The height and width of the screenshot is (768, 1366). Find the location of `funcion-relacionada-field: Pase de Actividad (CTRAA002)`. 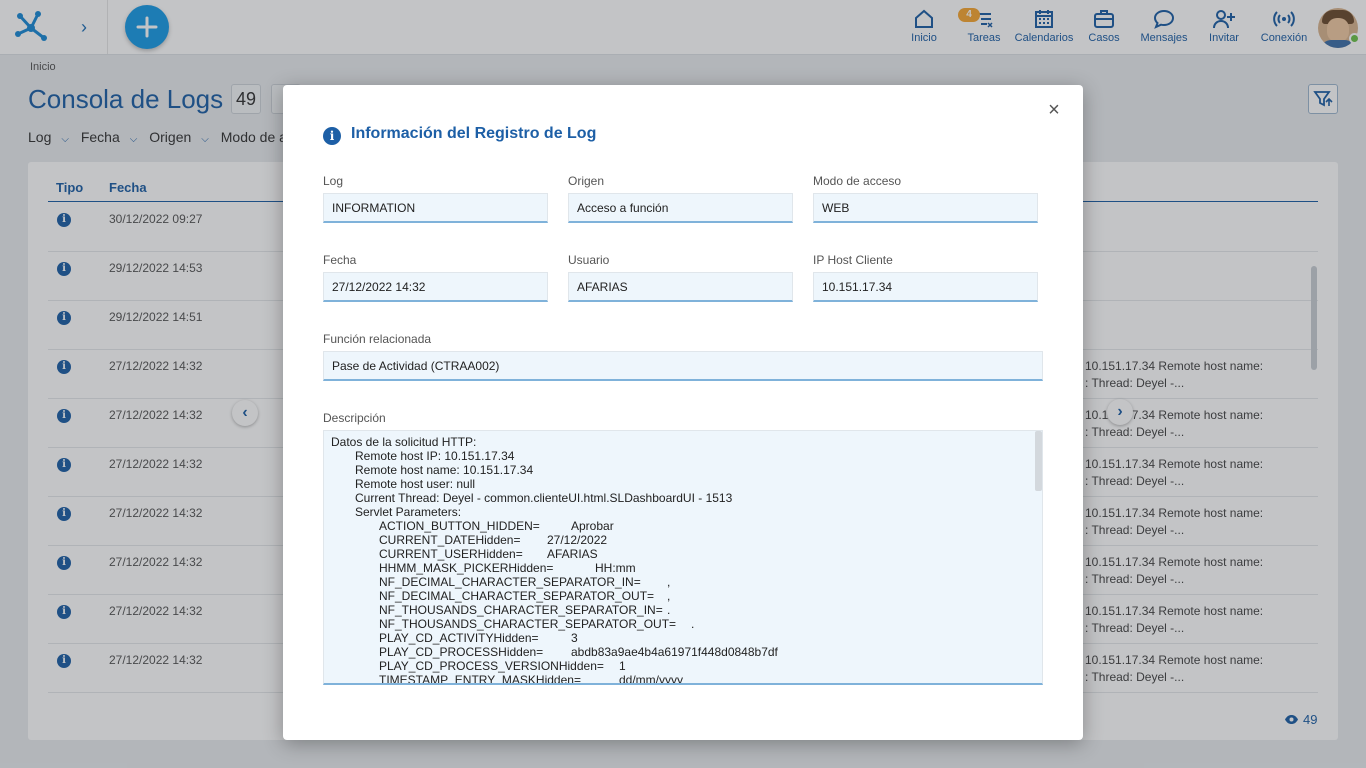

funcion-relacionada-field: Pase de Actividad (CTRAA002) is located at coordinates (683, 366).